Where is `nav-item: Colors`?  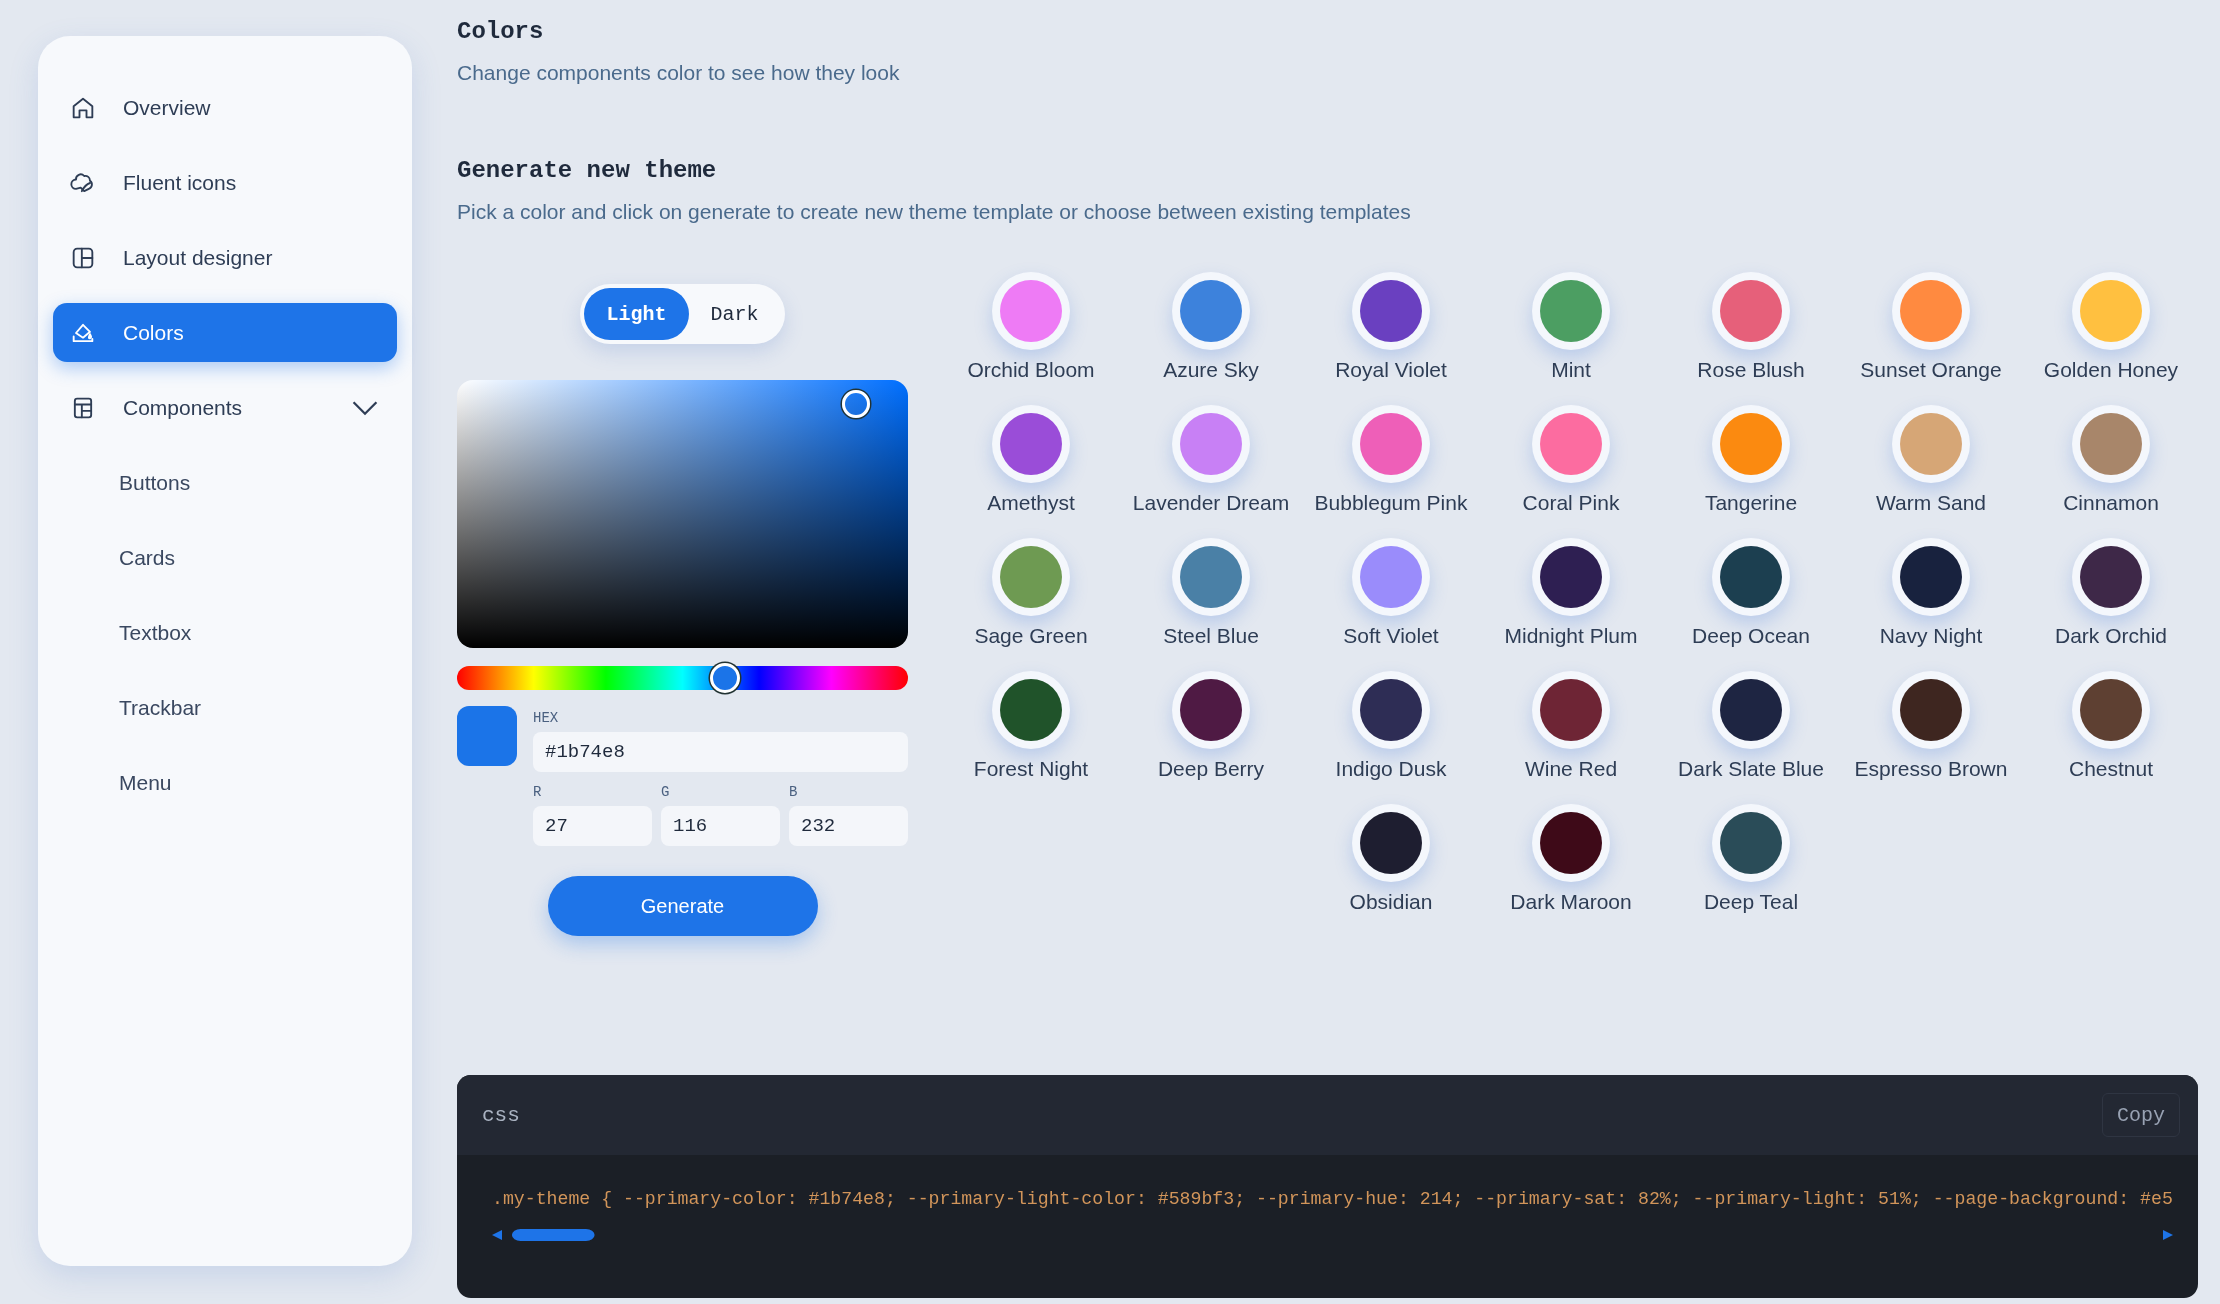 nav-item: Colors is located at coordinates (225, 332).